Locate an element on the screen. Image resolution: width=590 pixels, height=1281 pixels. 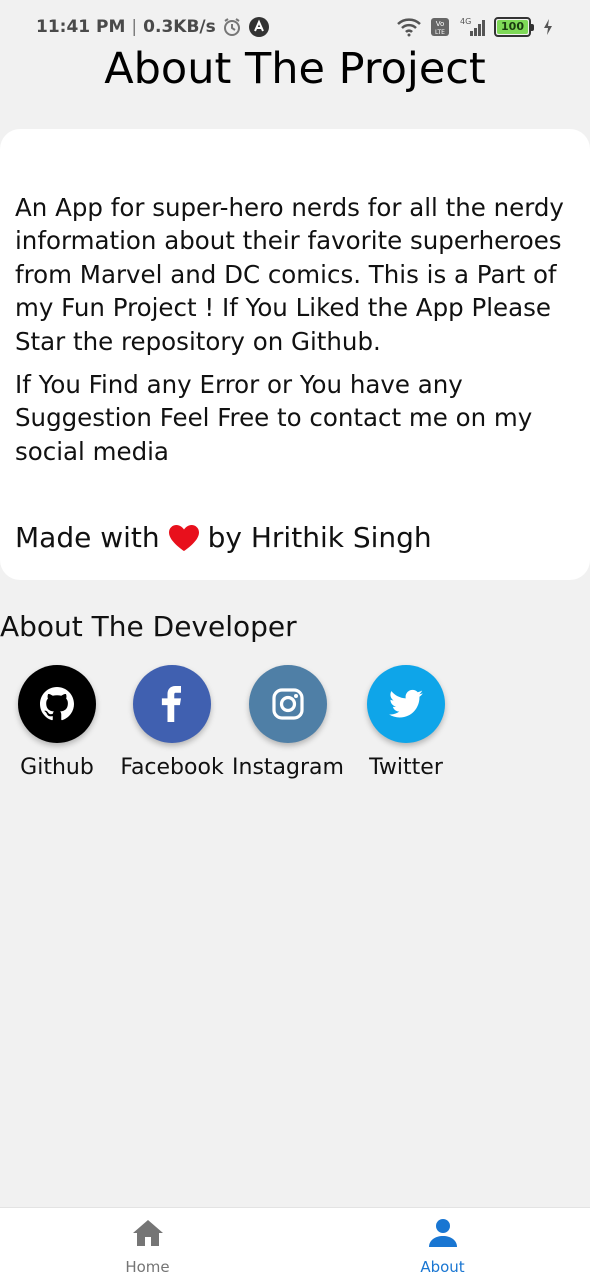
heart-icon is located at coordinates (184, 538).